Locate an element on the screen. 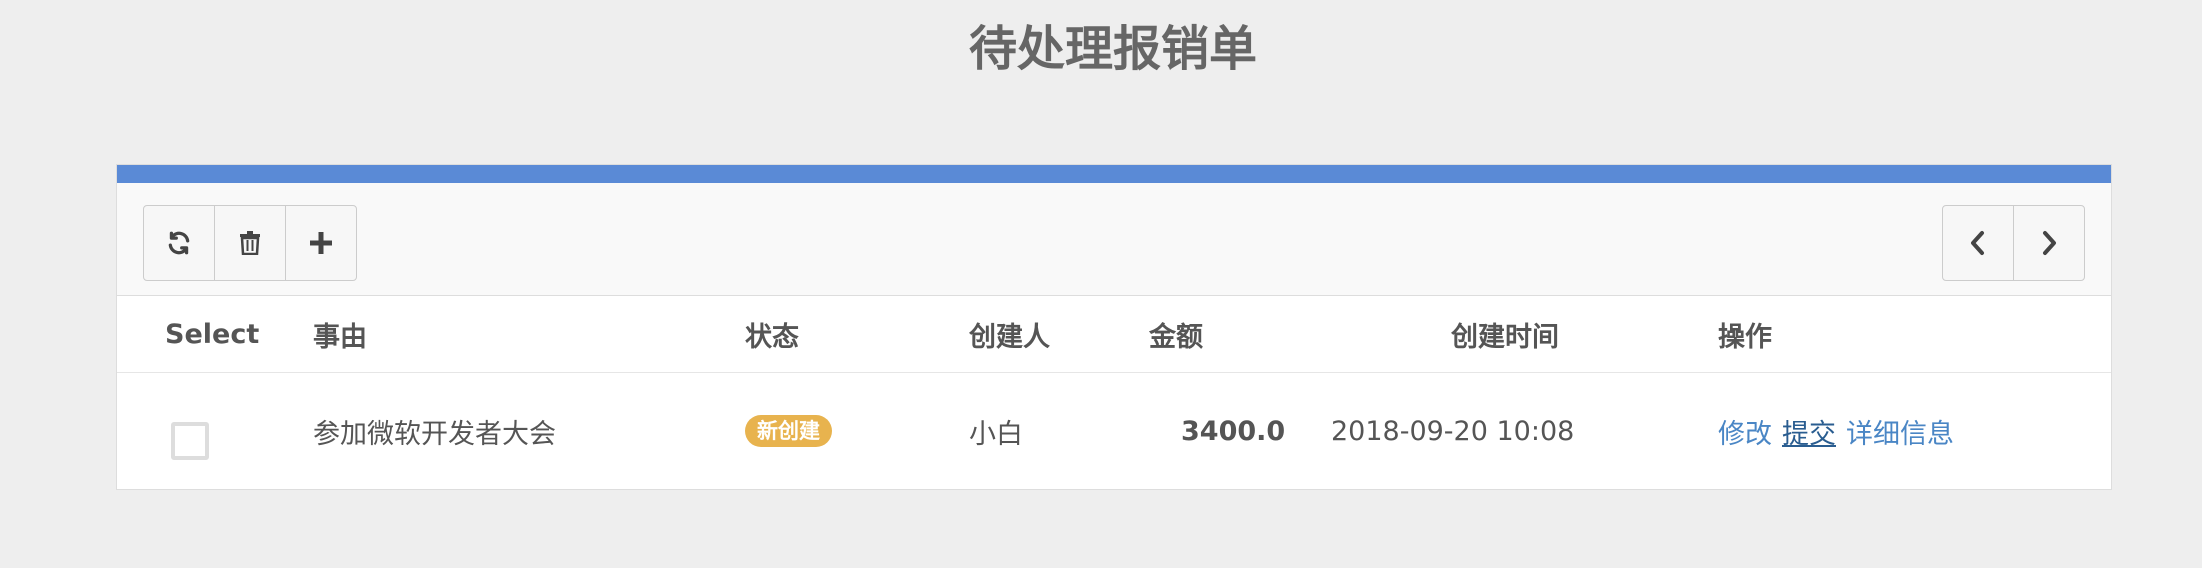 The width and height of the screenshot is (2202, 568). amount-cell: 3400.0 is located at coordinates (1233, 431).